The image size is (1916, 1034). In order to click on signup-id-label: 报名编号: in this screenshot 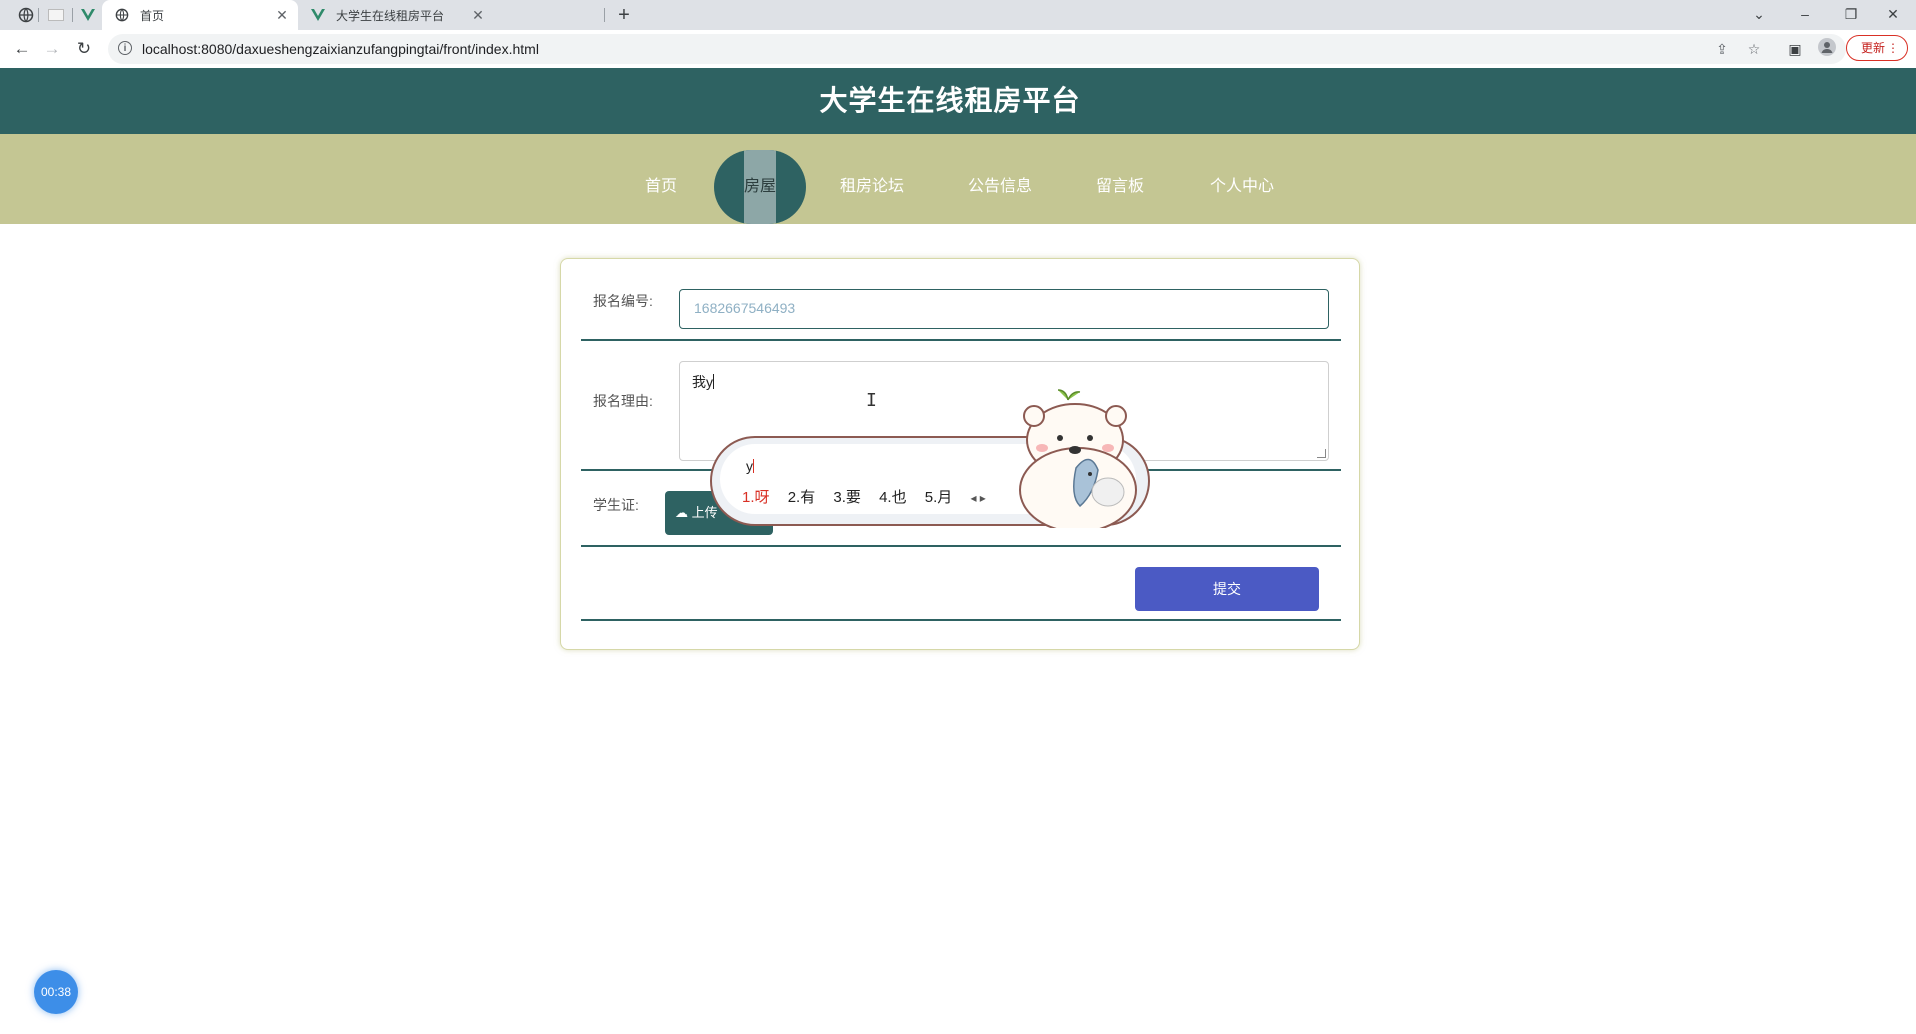, I will do `click(623, 301)`.